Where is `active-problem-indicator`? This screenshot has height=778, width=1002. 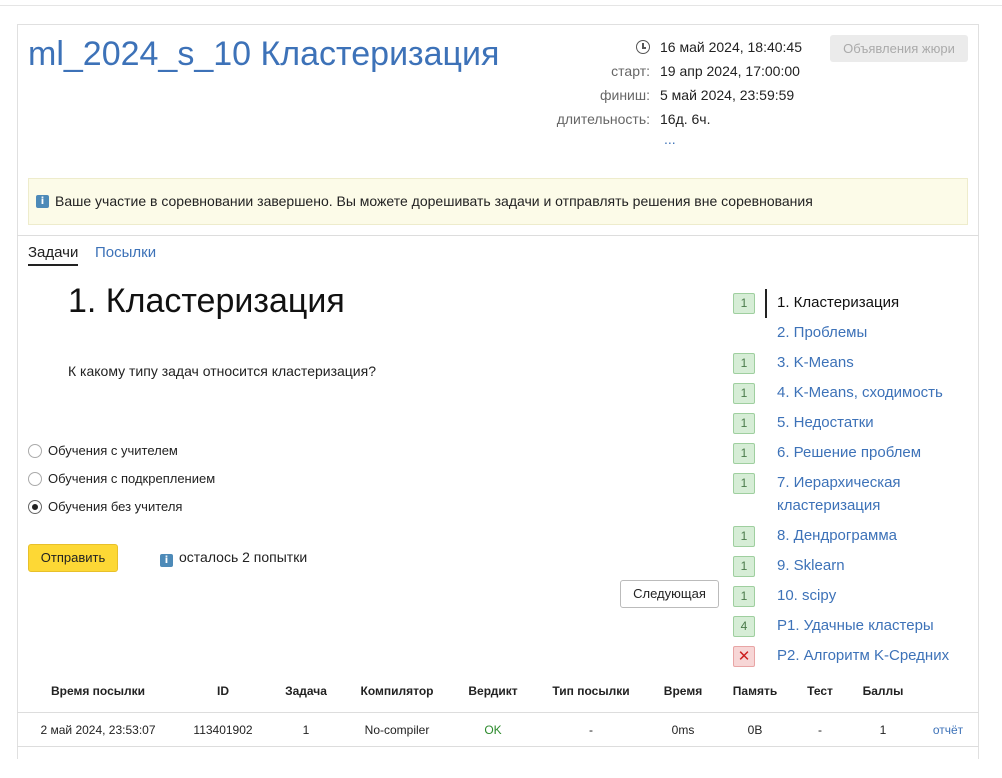
active-problem-indicator is located at coordinates (766, 303).